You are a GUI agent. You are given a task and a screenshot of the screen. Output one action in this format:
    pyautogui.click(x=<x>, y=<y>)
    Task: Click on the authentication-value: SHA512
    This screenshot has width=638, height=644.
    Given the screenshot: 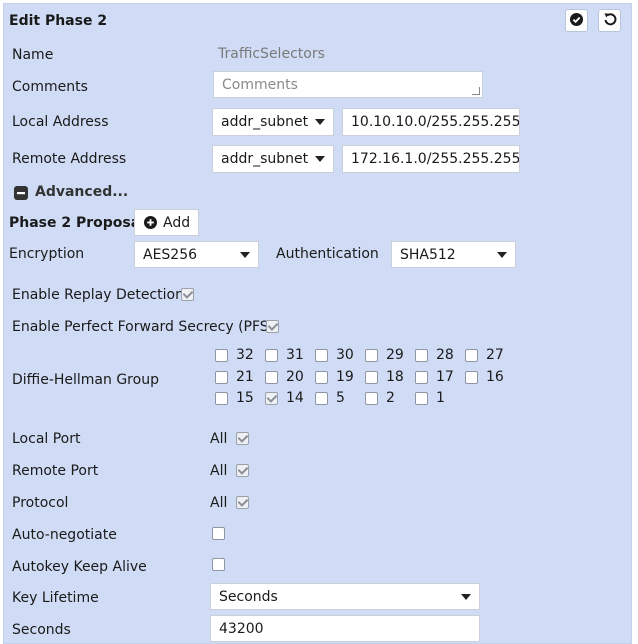 What is the action you would take?
    pyautogui.click(x=428, y=254)
    